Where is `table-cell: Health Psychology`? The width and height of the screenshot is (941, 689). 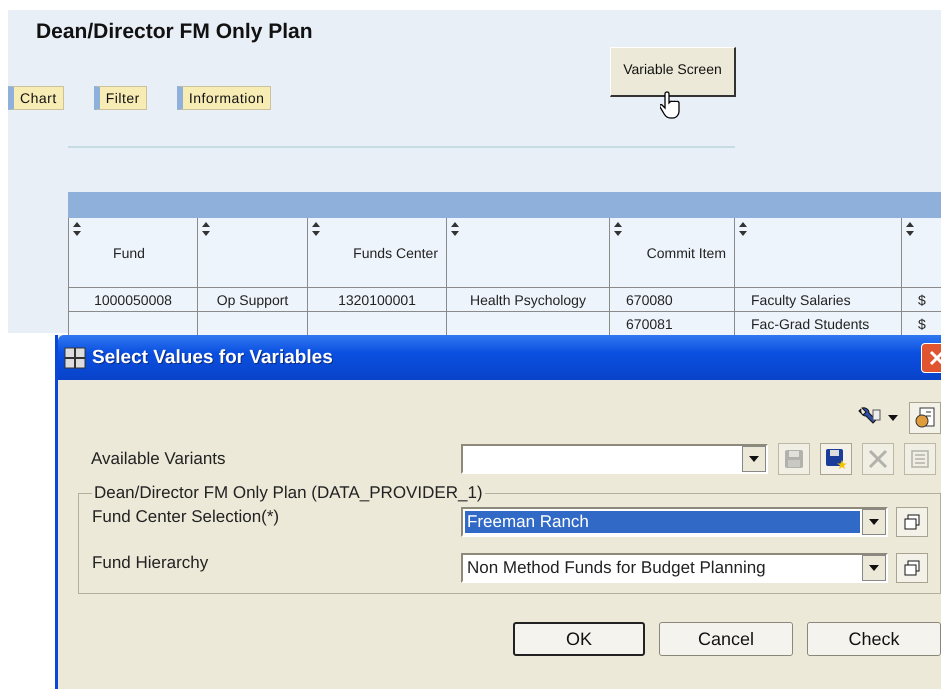 table-cell: Health Psychology is located at coordinates (528, 300).